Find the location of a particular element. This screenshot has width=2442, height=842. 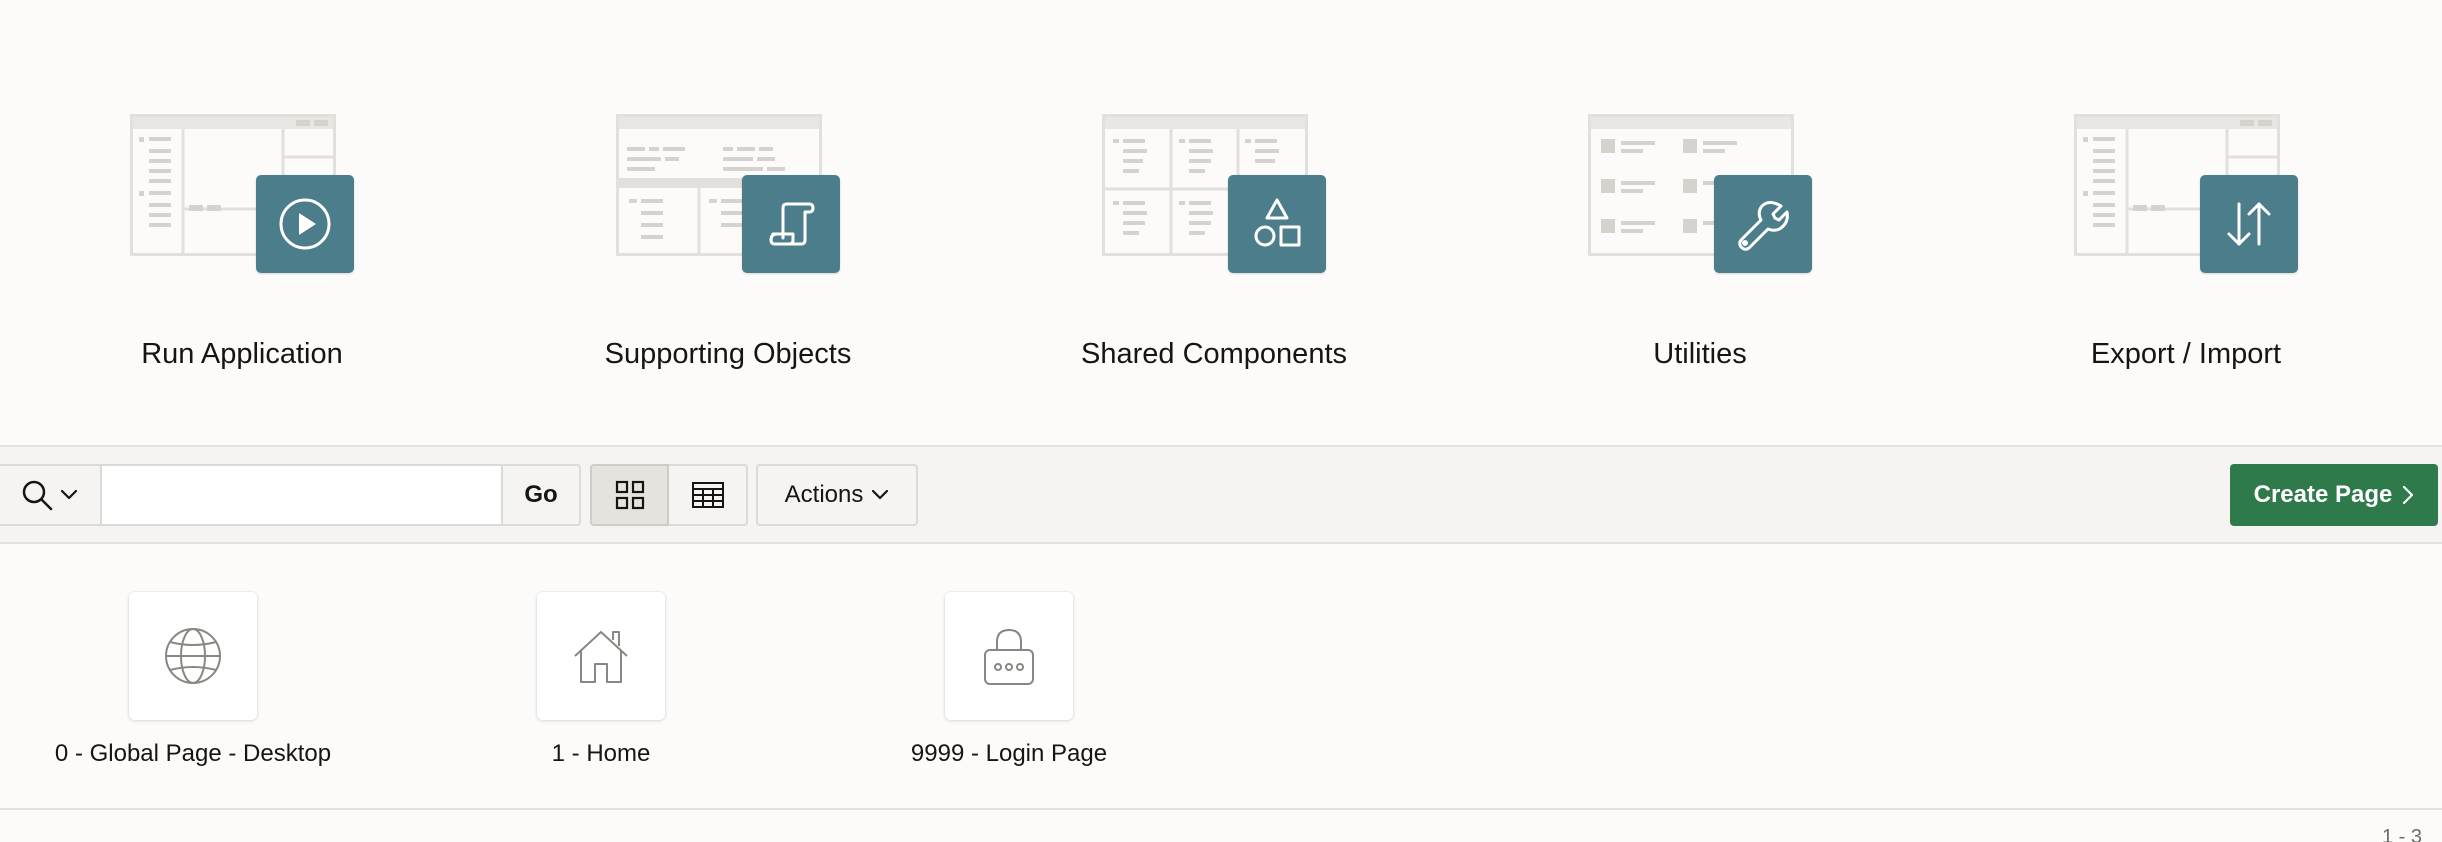

search-input is located at coordinates (301, 495).